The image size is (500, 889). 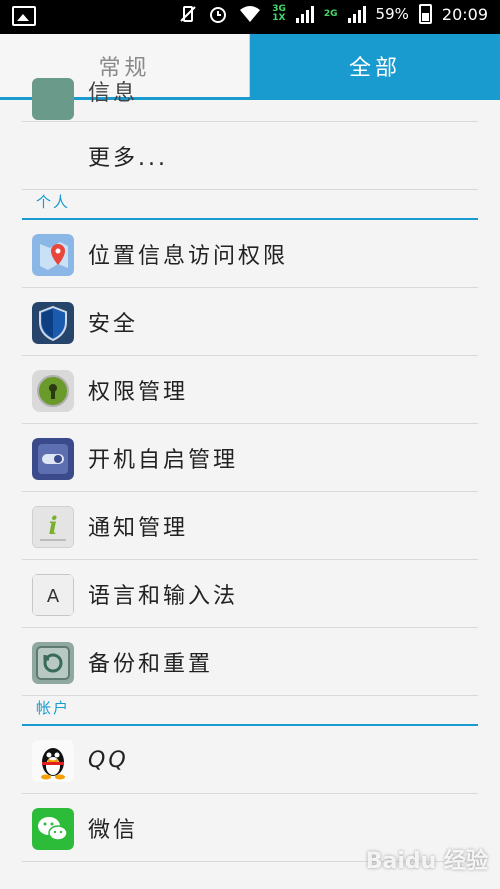 I want to click on network-type-2: 2G, so click(x=330, y=13).